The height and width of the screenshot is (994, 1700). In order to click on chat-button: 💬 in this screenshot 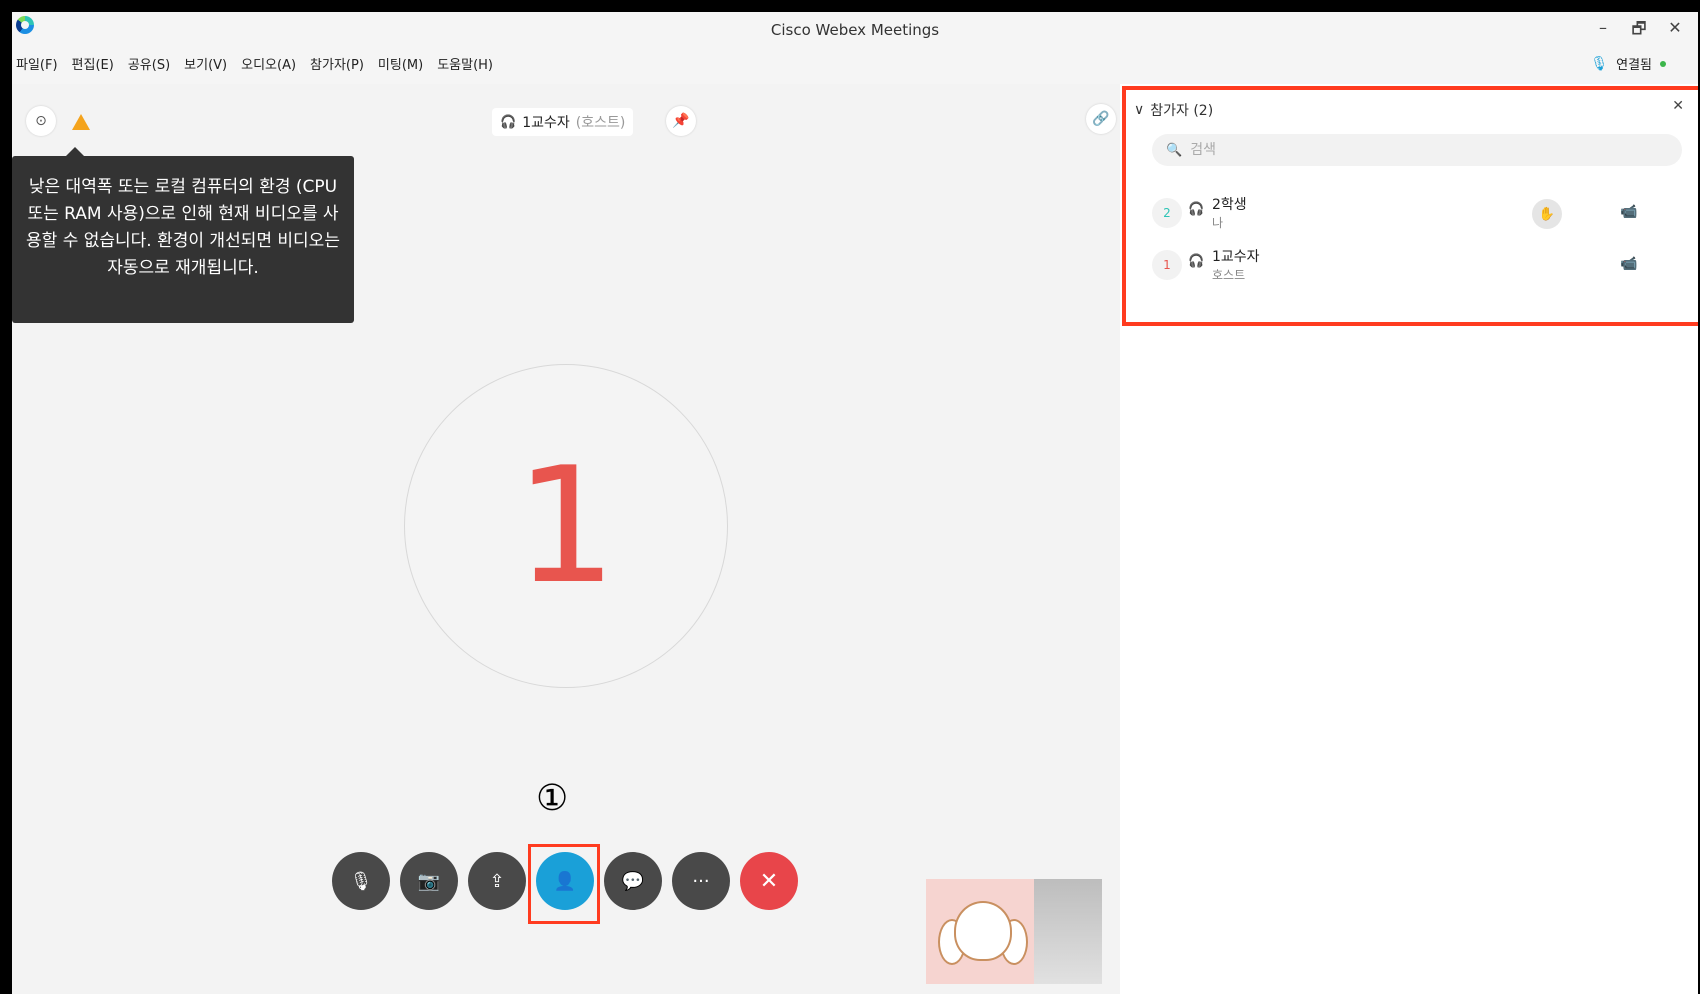, I will do `click(633, 881)`.